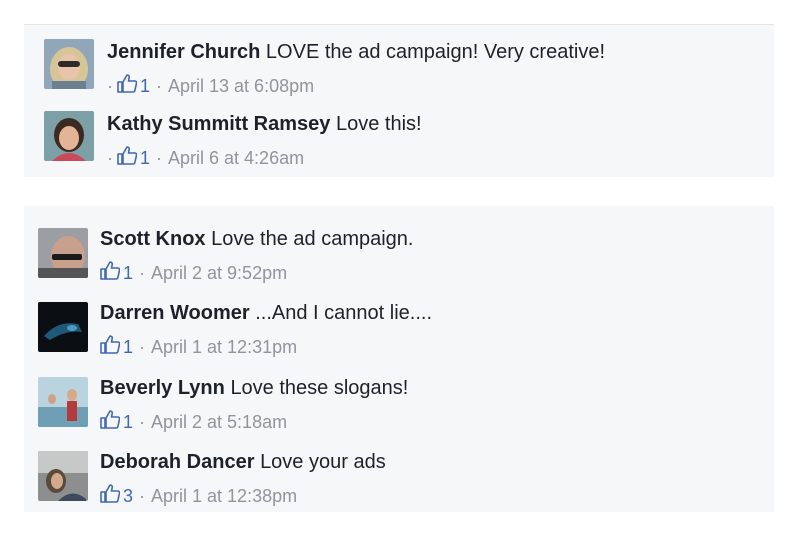  What do you see at coordinates (224, 496) in the screenshot?
I see `timestamp: April 1 at 12:38pm` at bounding box center [224, 496].